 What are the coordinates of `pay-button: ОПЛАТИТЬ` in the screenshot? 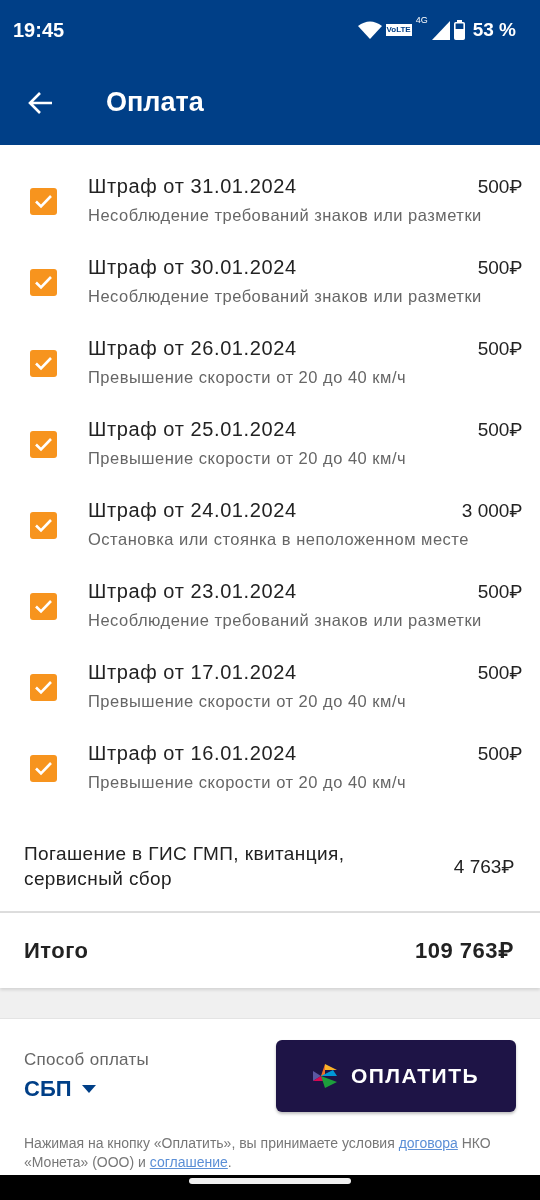 It's located at (396, 1076).